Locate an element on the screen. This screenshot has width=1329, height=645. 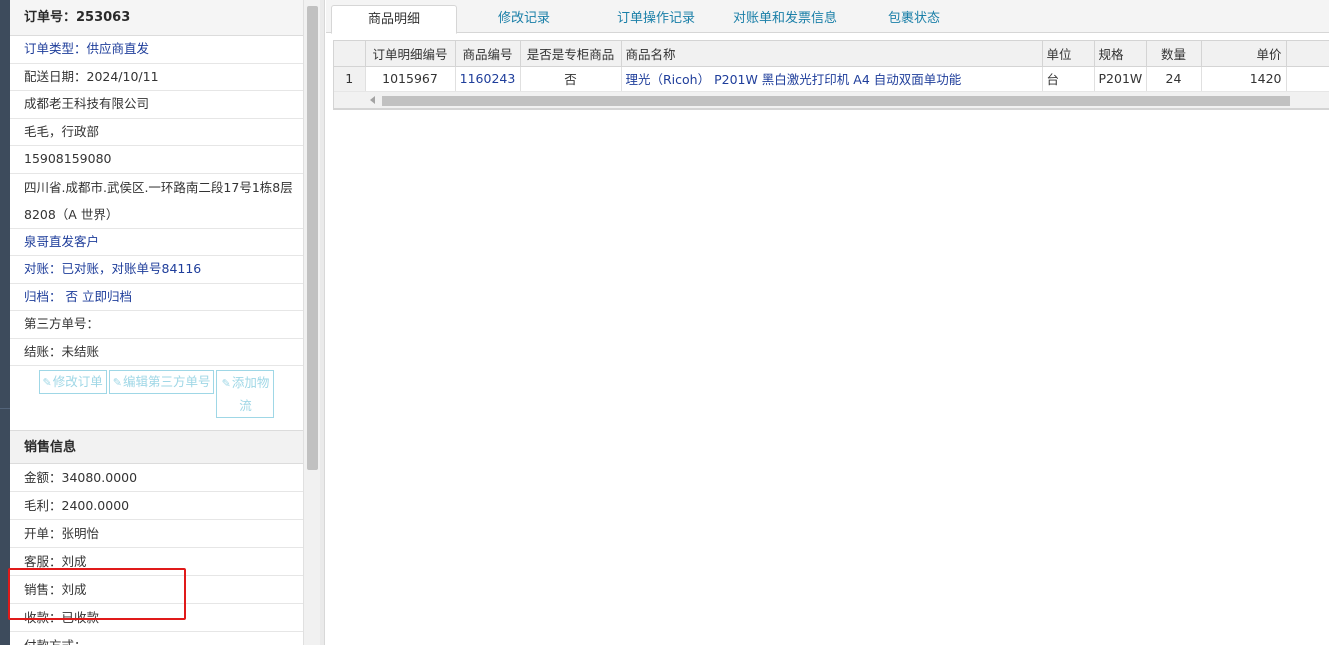
grid-header-row: 订单明细编号 商品编号 是否是专柜商品 商品名称 单位 规格 数量 单价 is located at coordinates (831, 54).